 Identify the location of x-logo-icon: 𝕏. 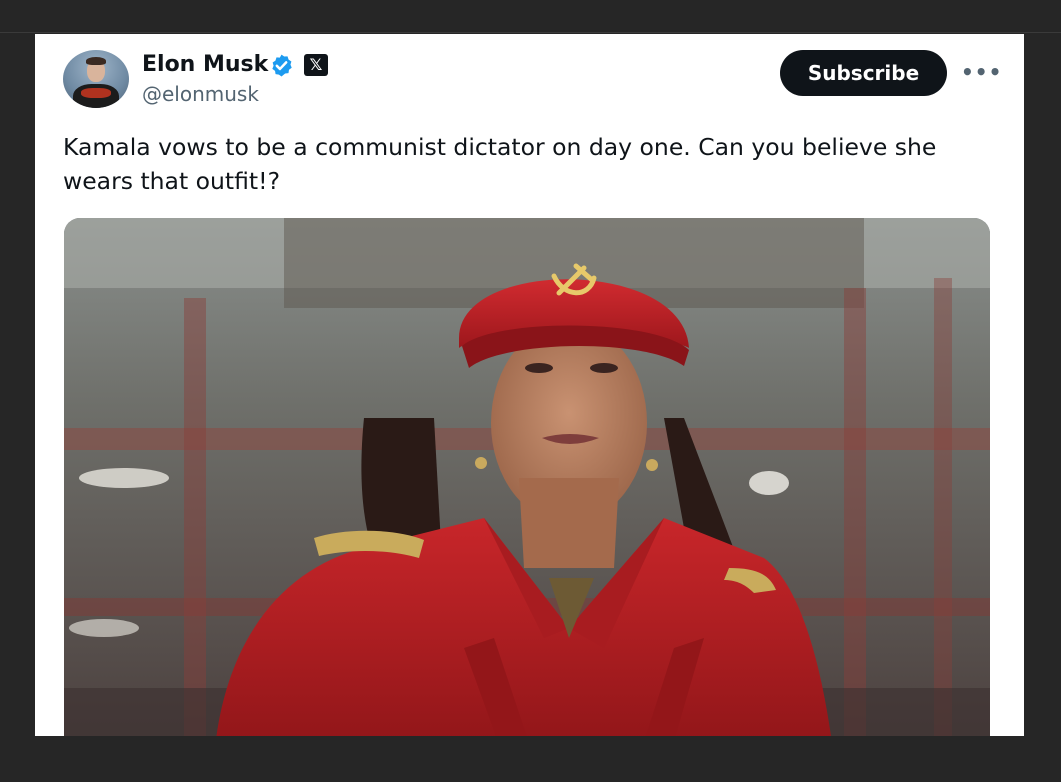
(316, 65).